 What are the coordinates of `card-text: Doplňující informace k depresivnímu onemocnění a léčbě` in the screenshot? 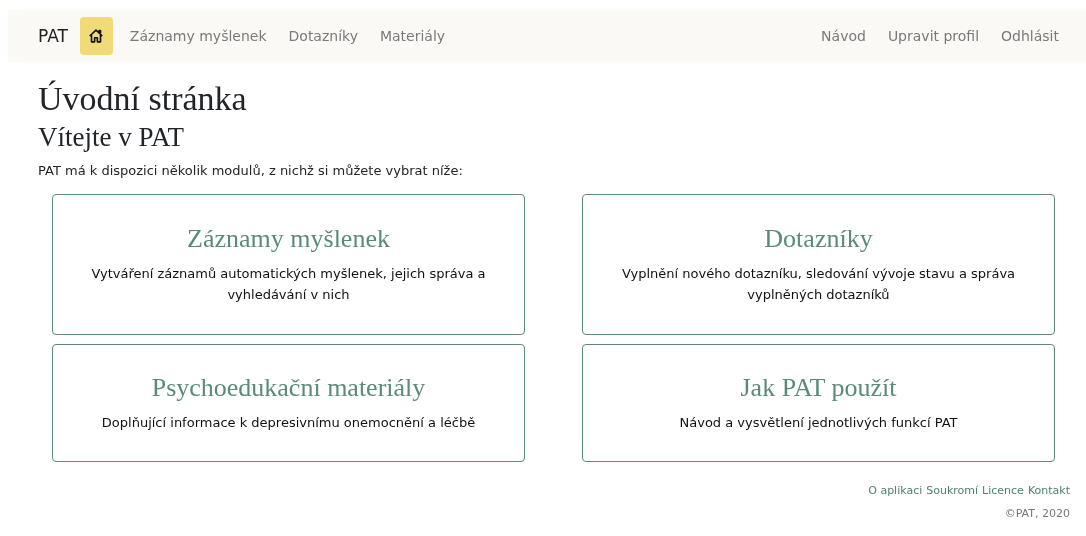 It's located at (288, 422).